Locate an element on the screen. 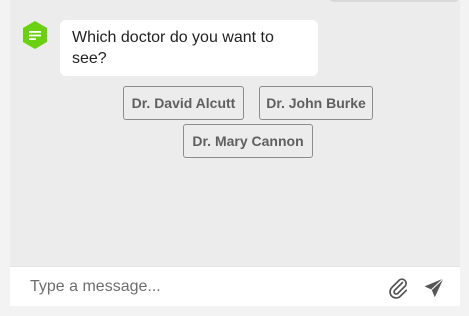  attach-button is located at coordinates (398, 288).